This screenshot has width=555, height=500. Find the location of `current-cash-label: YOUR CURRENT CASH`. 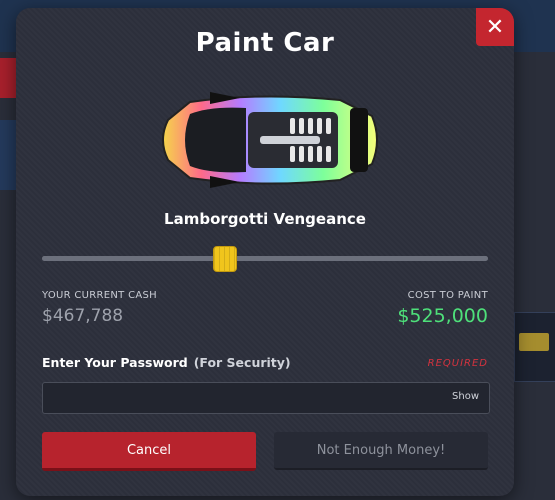

current-cash-label: YOUR CURRENT CASH is located at coordinates (99, 295).